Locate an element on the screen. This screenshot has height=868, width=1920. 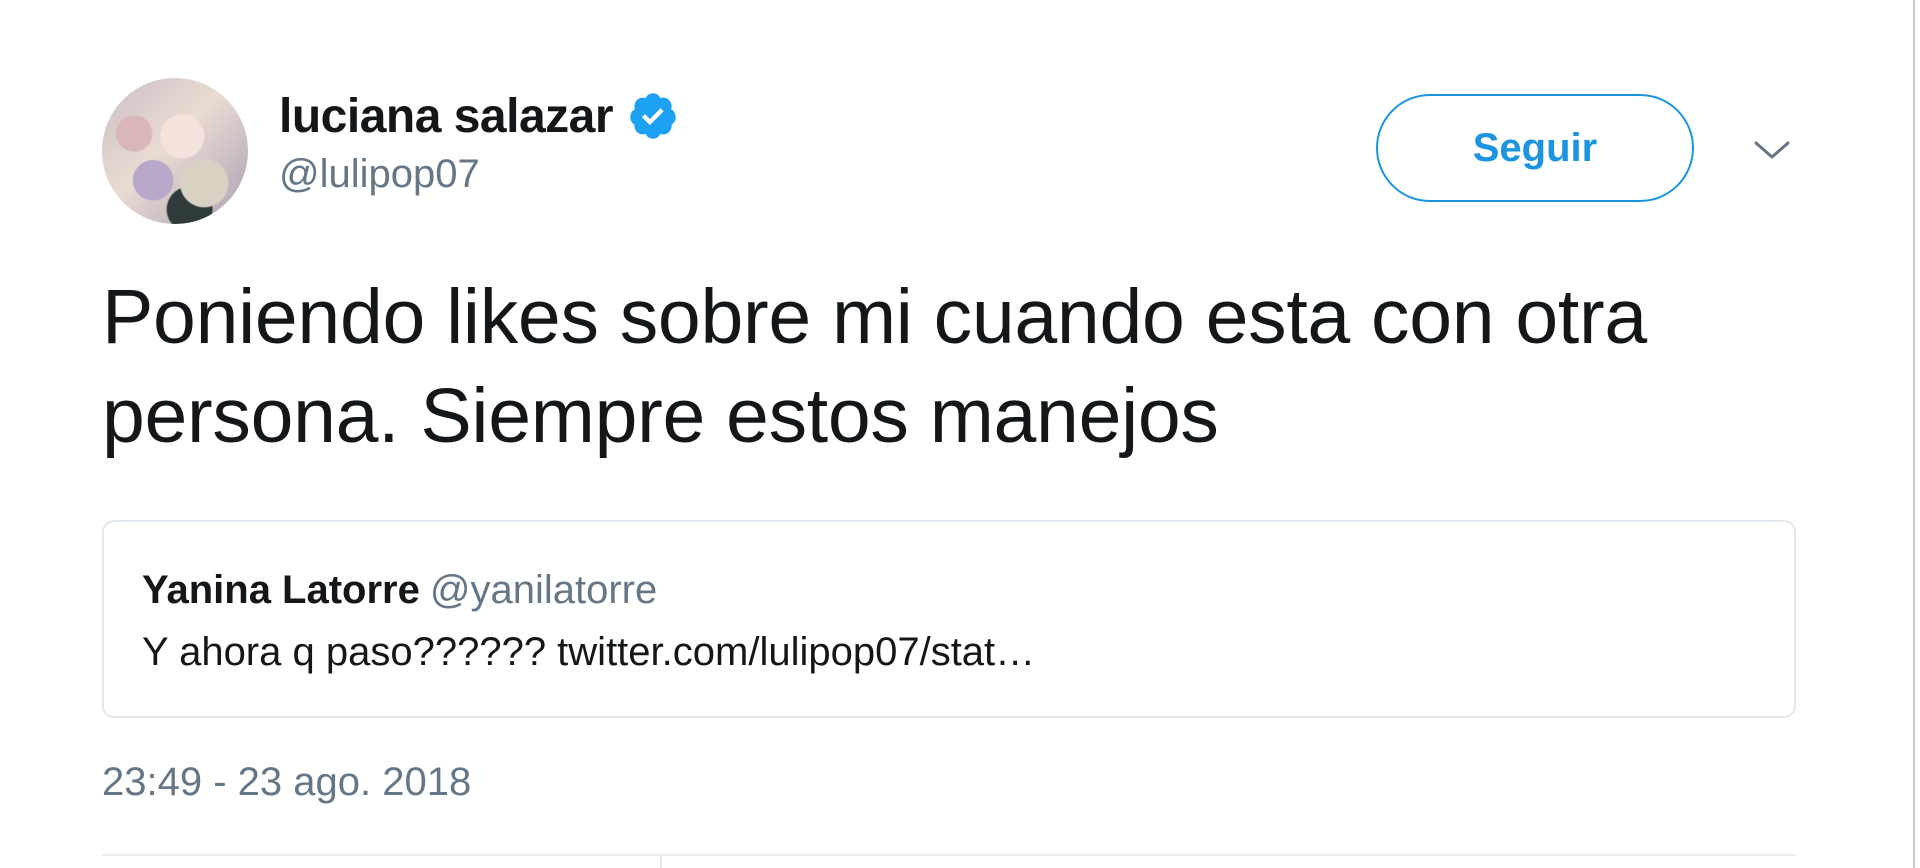
display-name: luciana salazar is located at coordinates (446, 116).